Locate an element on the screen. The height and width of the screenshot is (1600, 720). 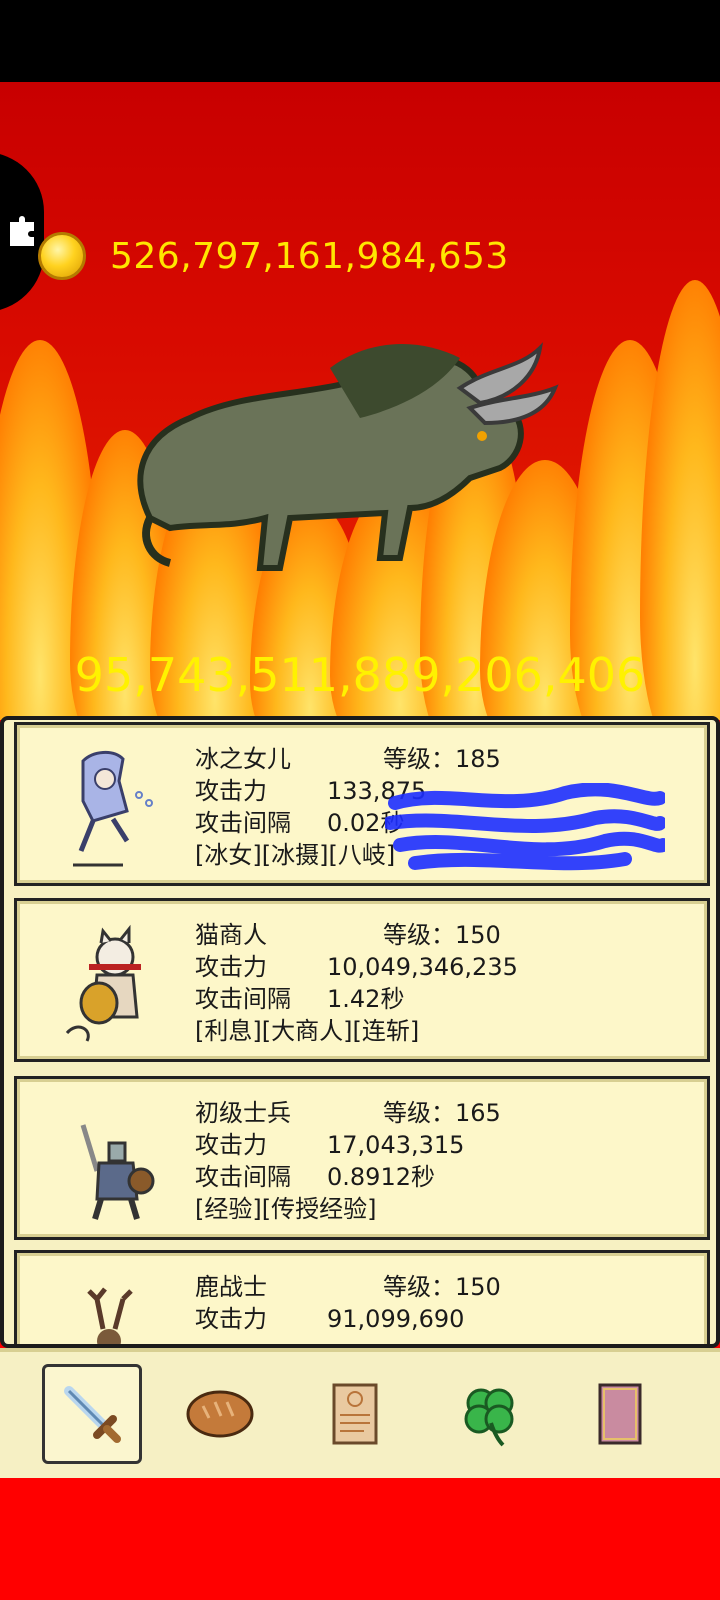
bread-icon is located at coordinates (220, 1414).